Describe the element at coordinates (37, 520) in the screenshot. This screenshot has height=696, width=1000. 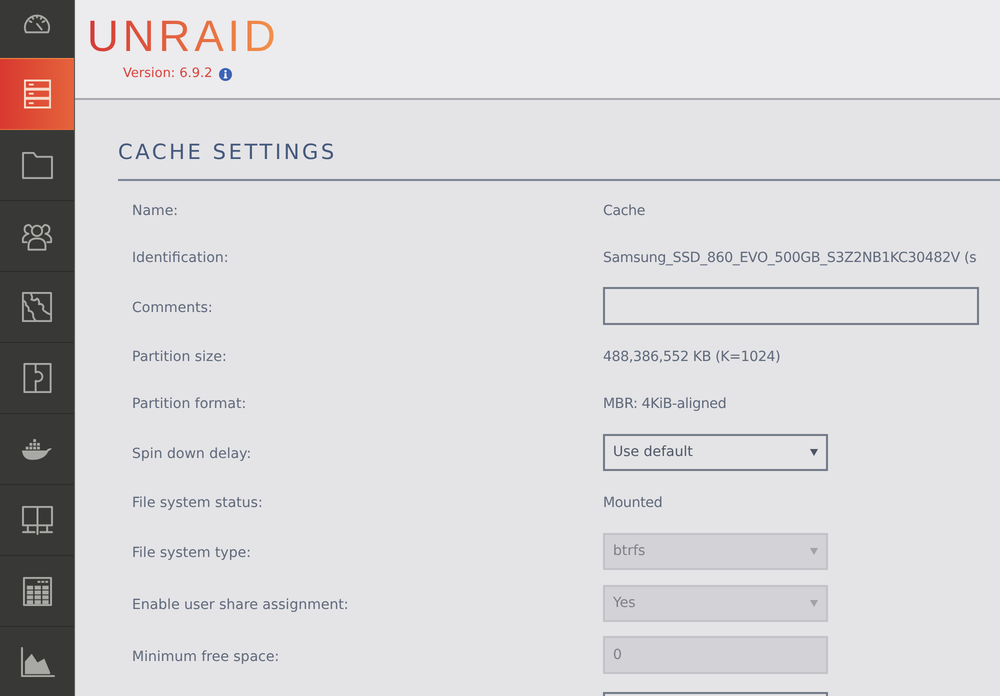
I see `monitors-icon` at that location.